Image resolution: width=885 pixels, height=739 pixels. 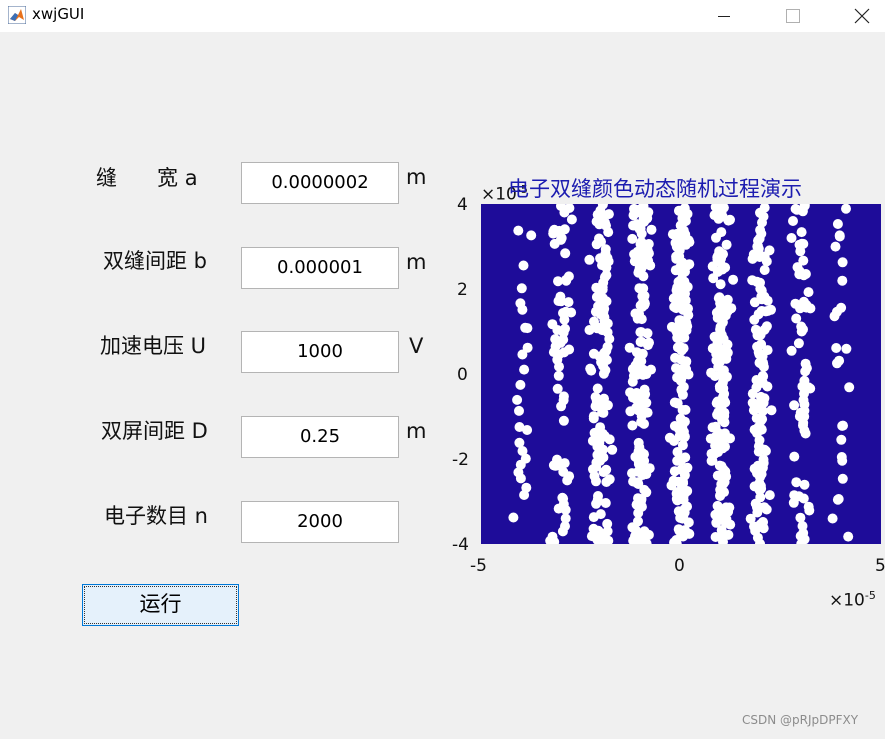 What do you see at coordinates (462, 375) in the screenshot?
I see `y-tick: 0` at bounding box center [462, 375].